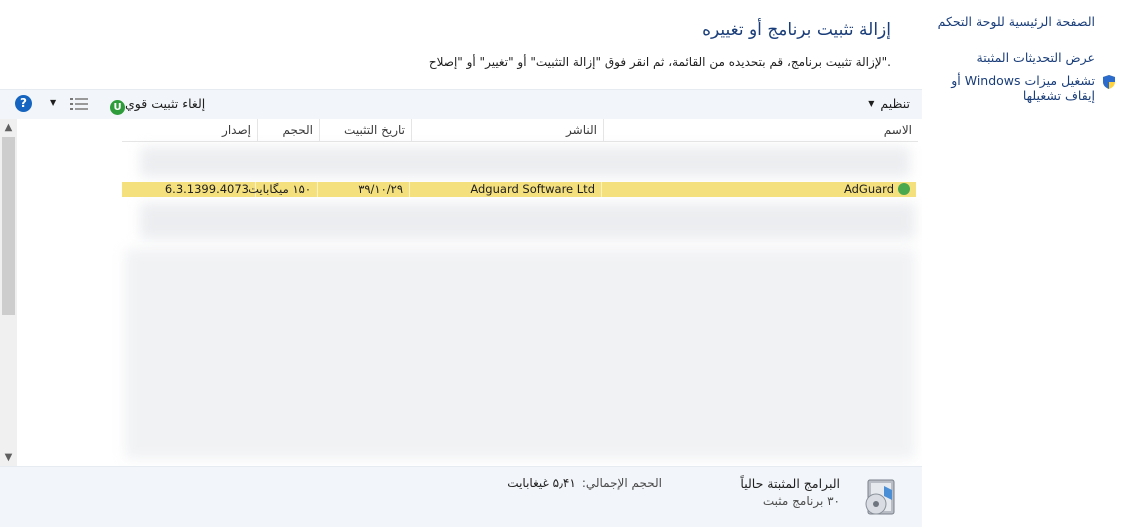 This screenshot has width=1123, height=527. Describe the element at coordinates (527, 221) in the screenshot. I see `obscured-rows-mid` at that location.